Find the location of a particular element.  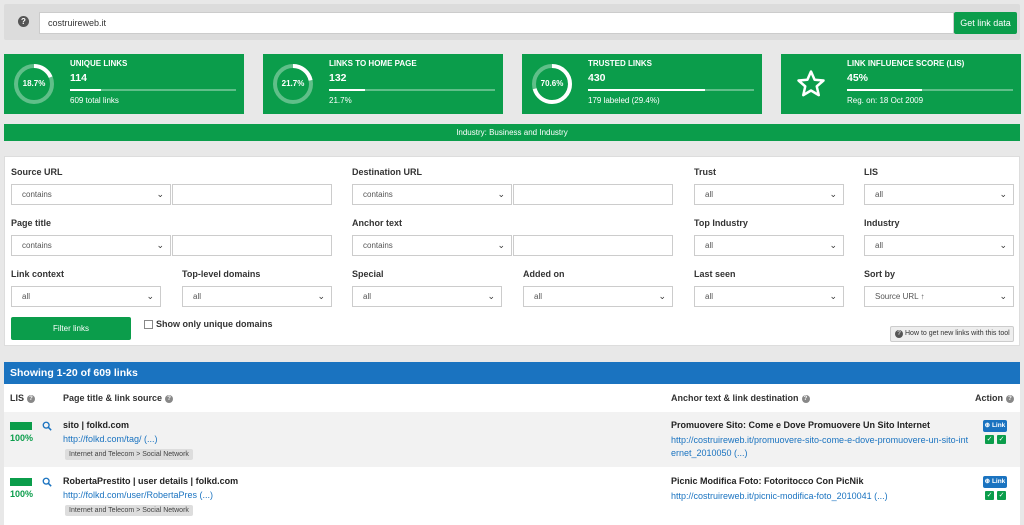

last-seen-select: all ⌄ is located at coordinates (769, 296).